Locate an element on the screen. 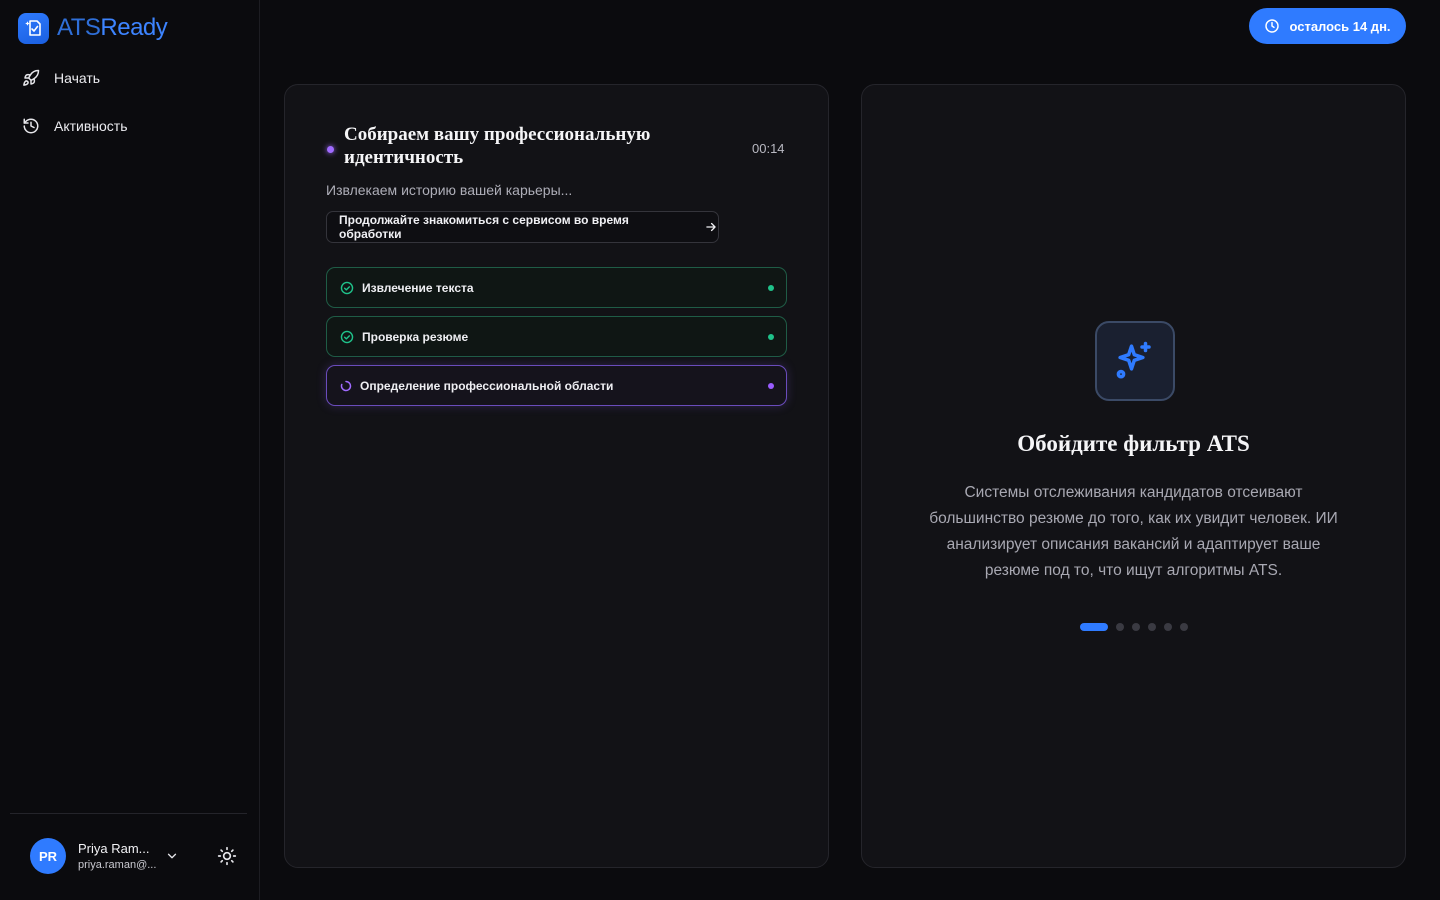 Image resolution: width=1440 pixels, height=900 pixels. sidebar-item-label: Активность is located at coordinates (91, 126).